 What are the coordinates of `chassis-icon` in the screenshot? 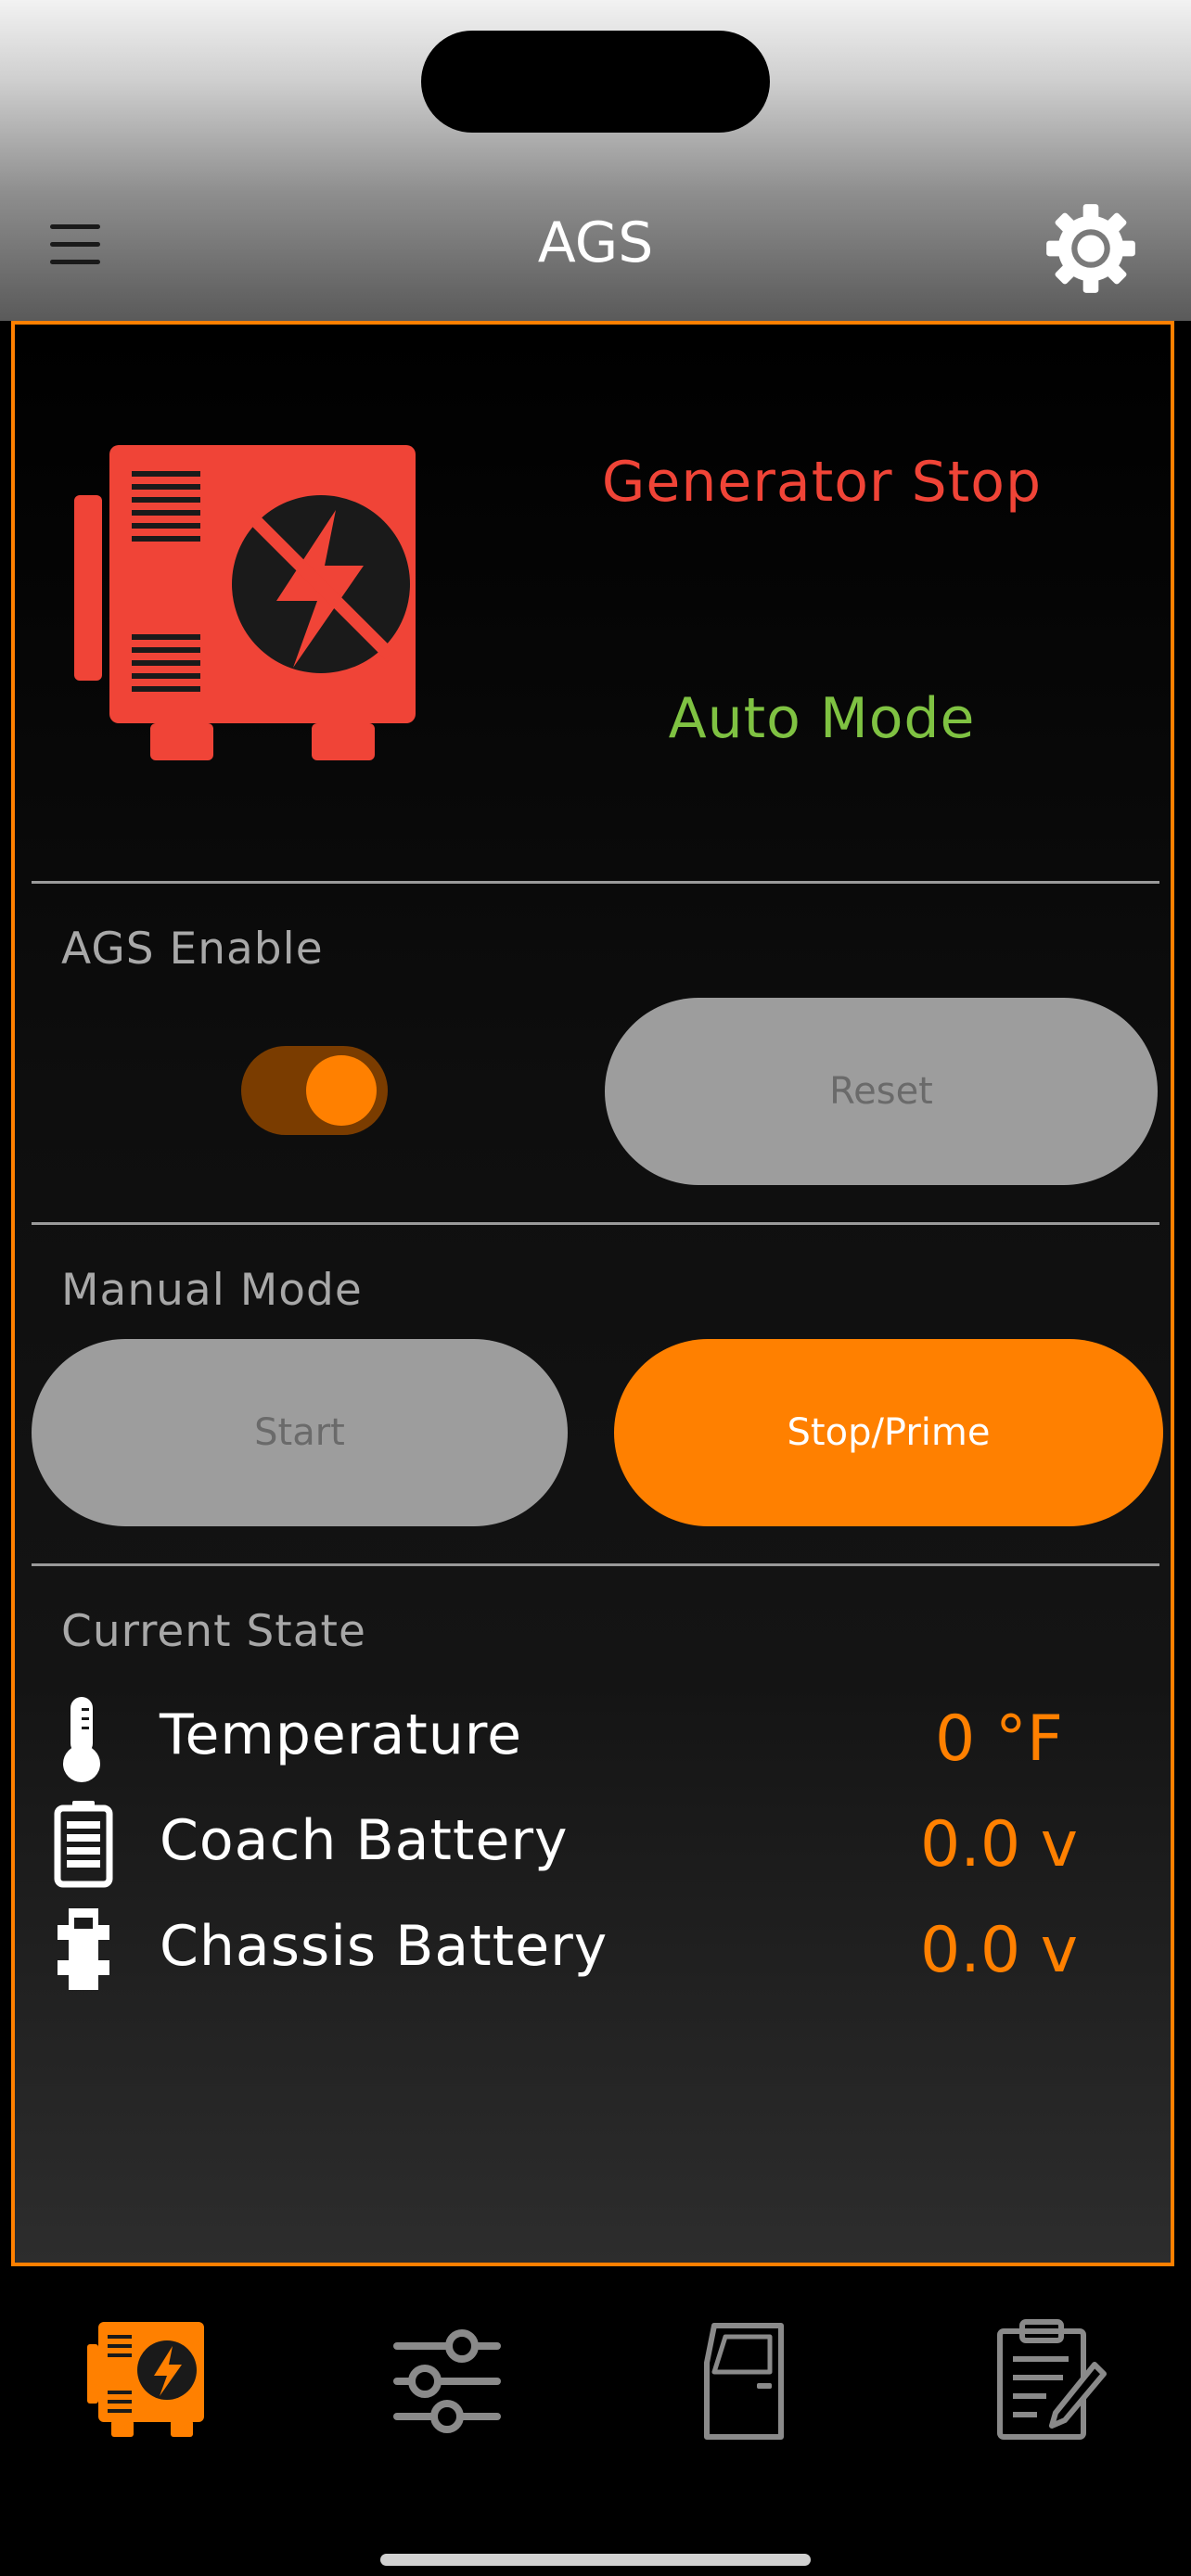 It's located at (85, 1950).